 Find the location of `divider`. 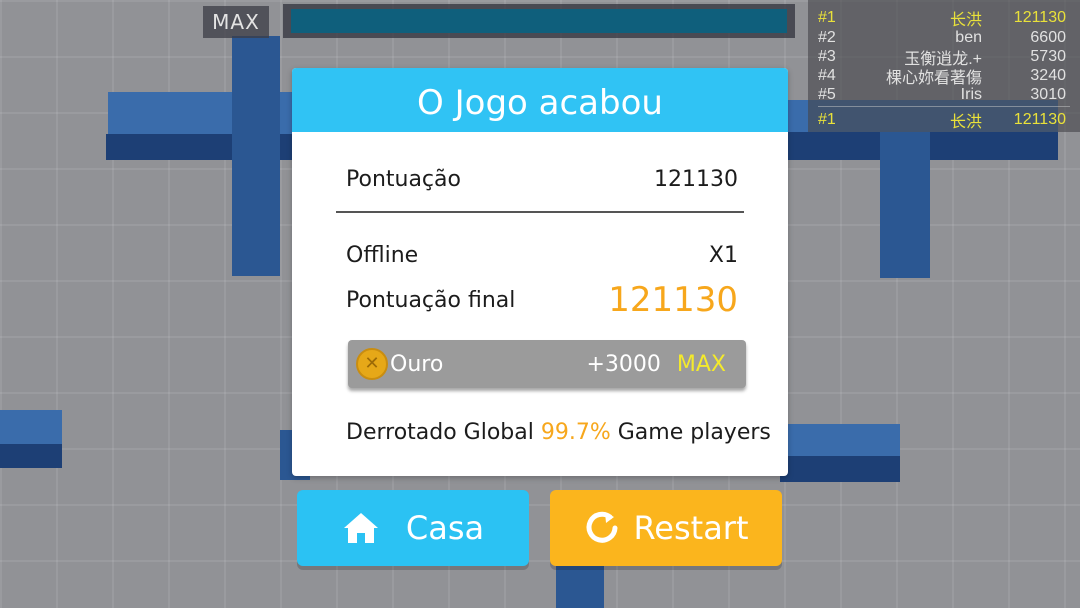

divider is located at coordinates (540, 212).